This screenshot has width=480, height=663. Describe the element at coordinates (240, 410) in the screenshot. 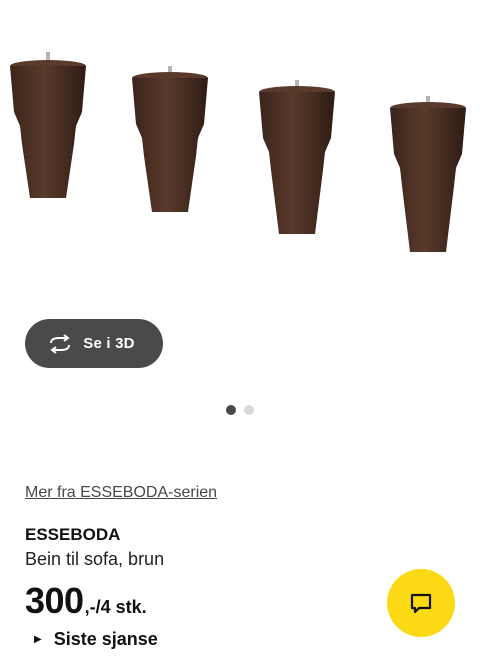

I see `carousel-dots` at that location.